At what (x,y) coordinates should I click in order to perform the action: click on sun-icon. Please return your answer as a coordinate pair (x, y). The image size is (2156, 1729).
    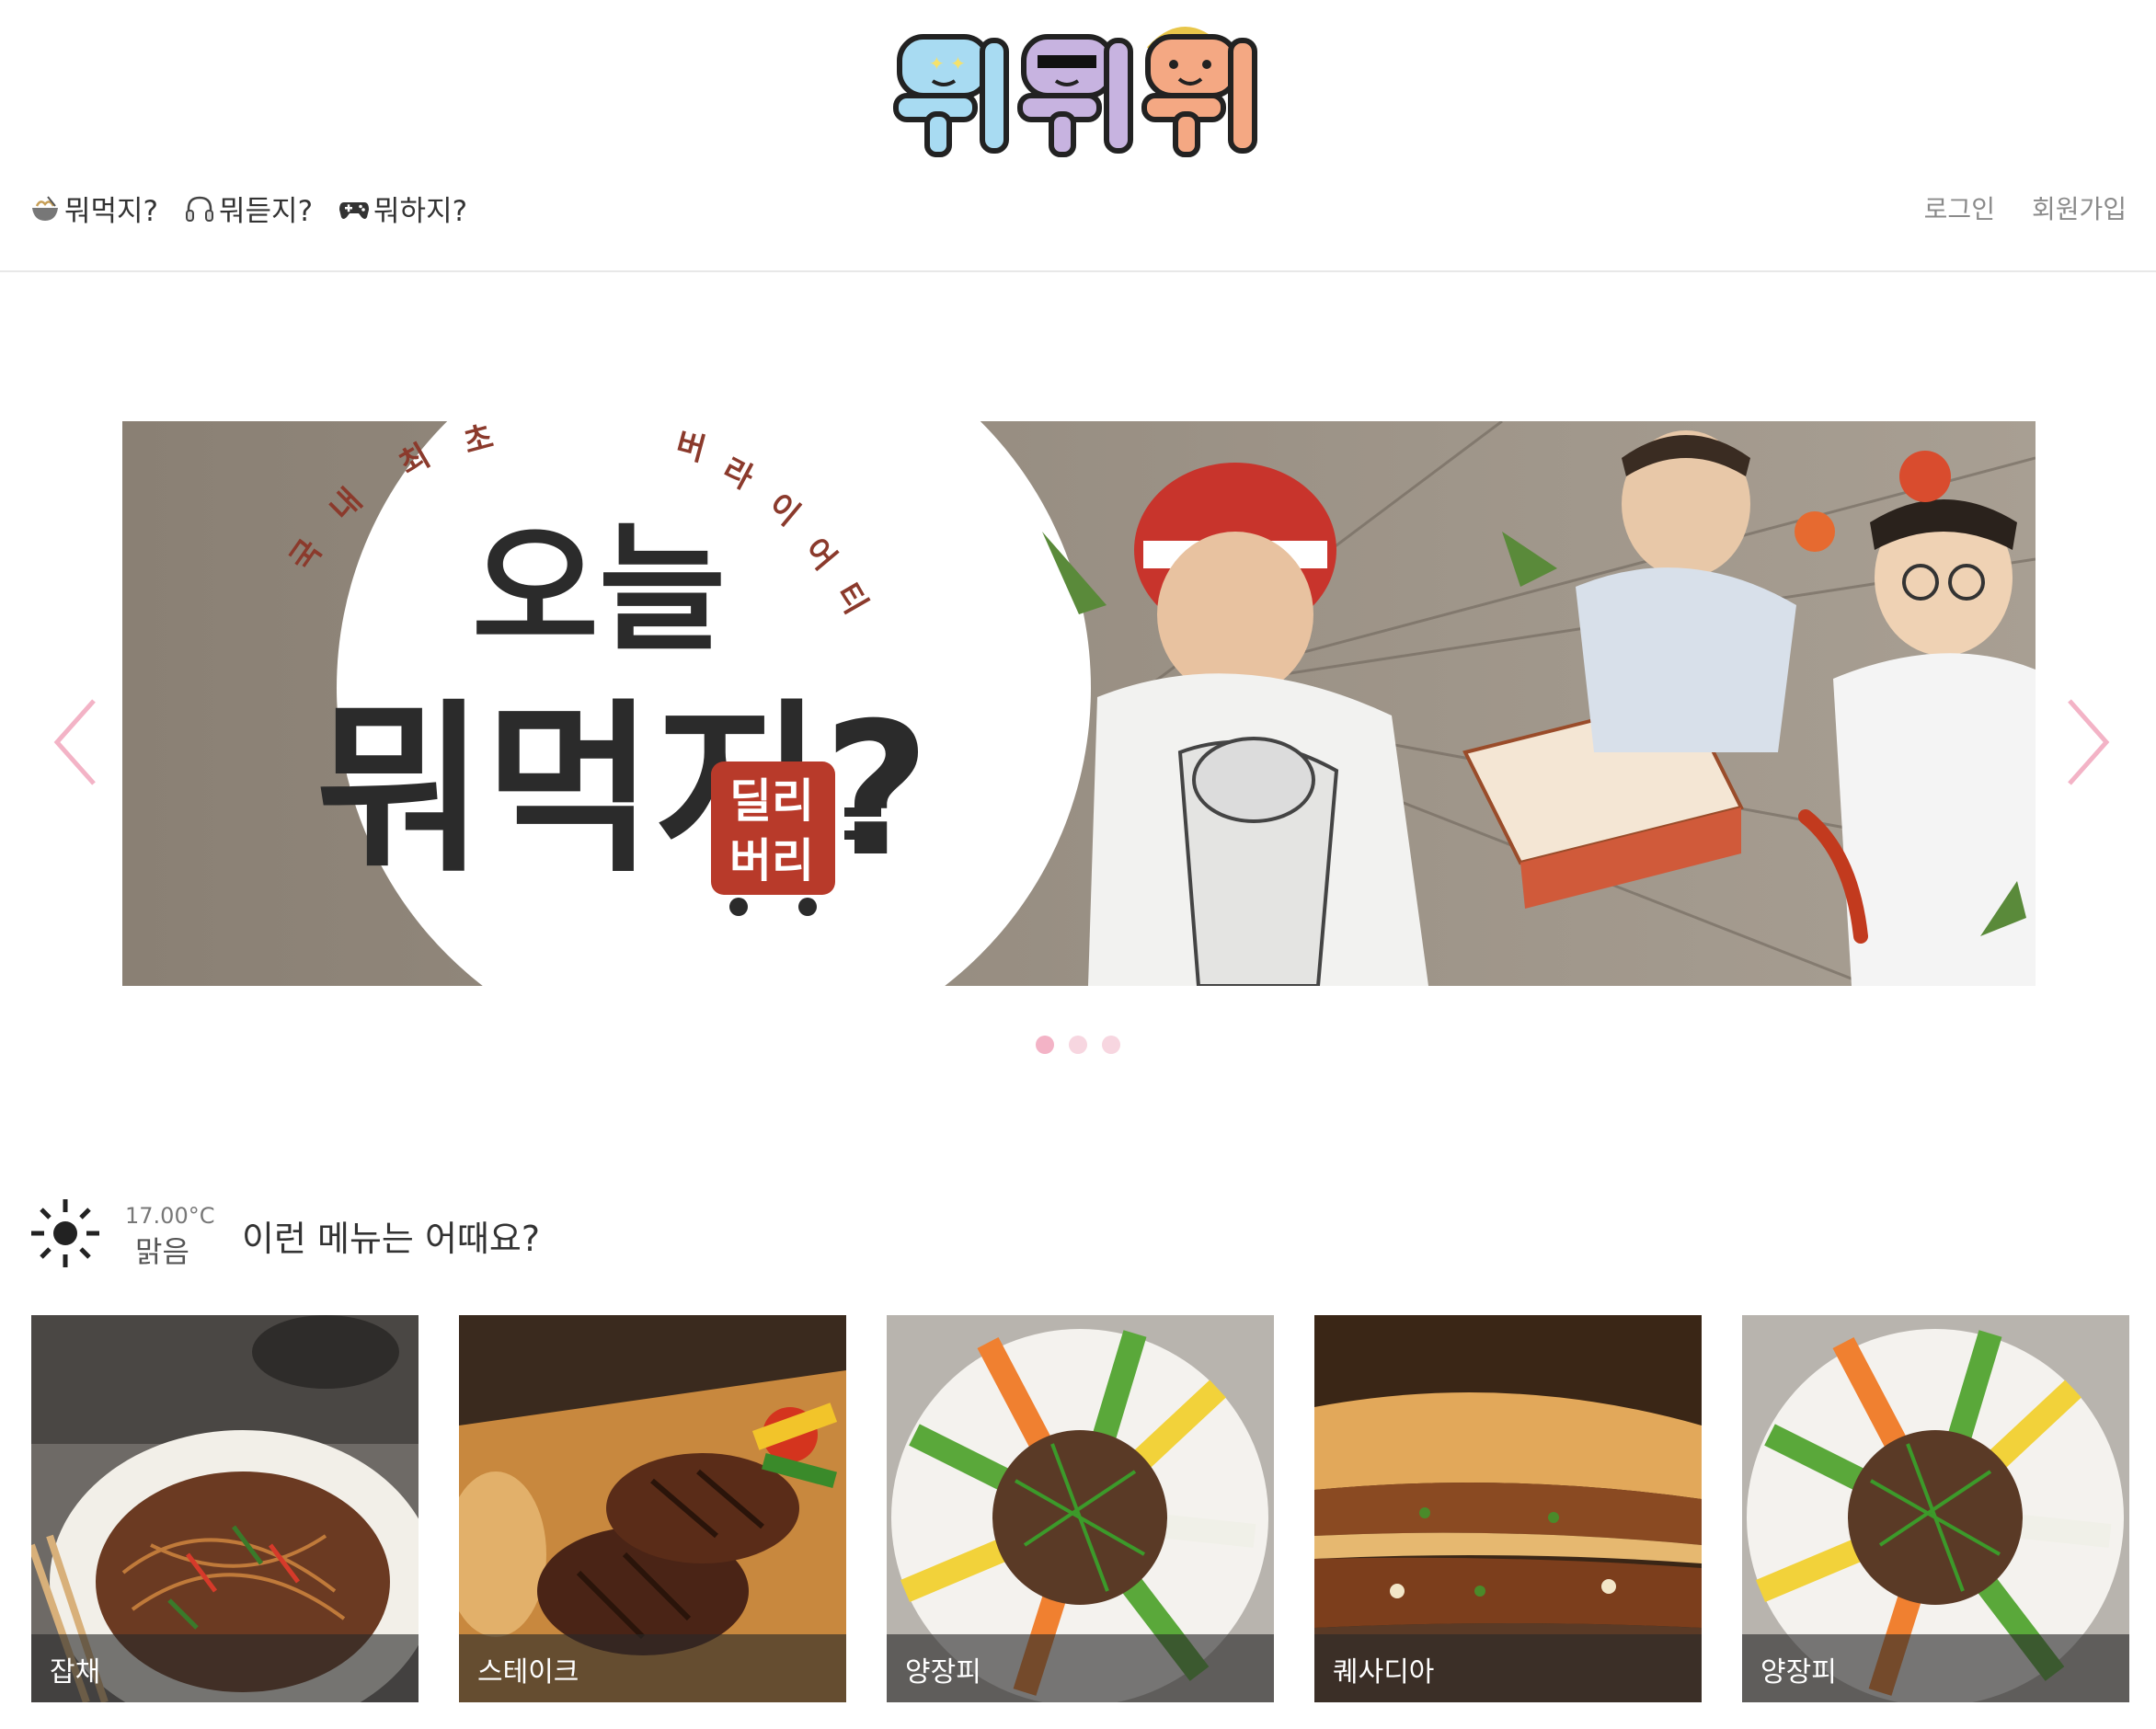
    Looking at the image, I should click on (65, 1233).